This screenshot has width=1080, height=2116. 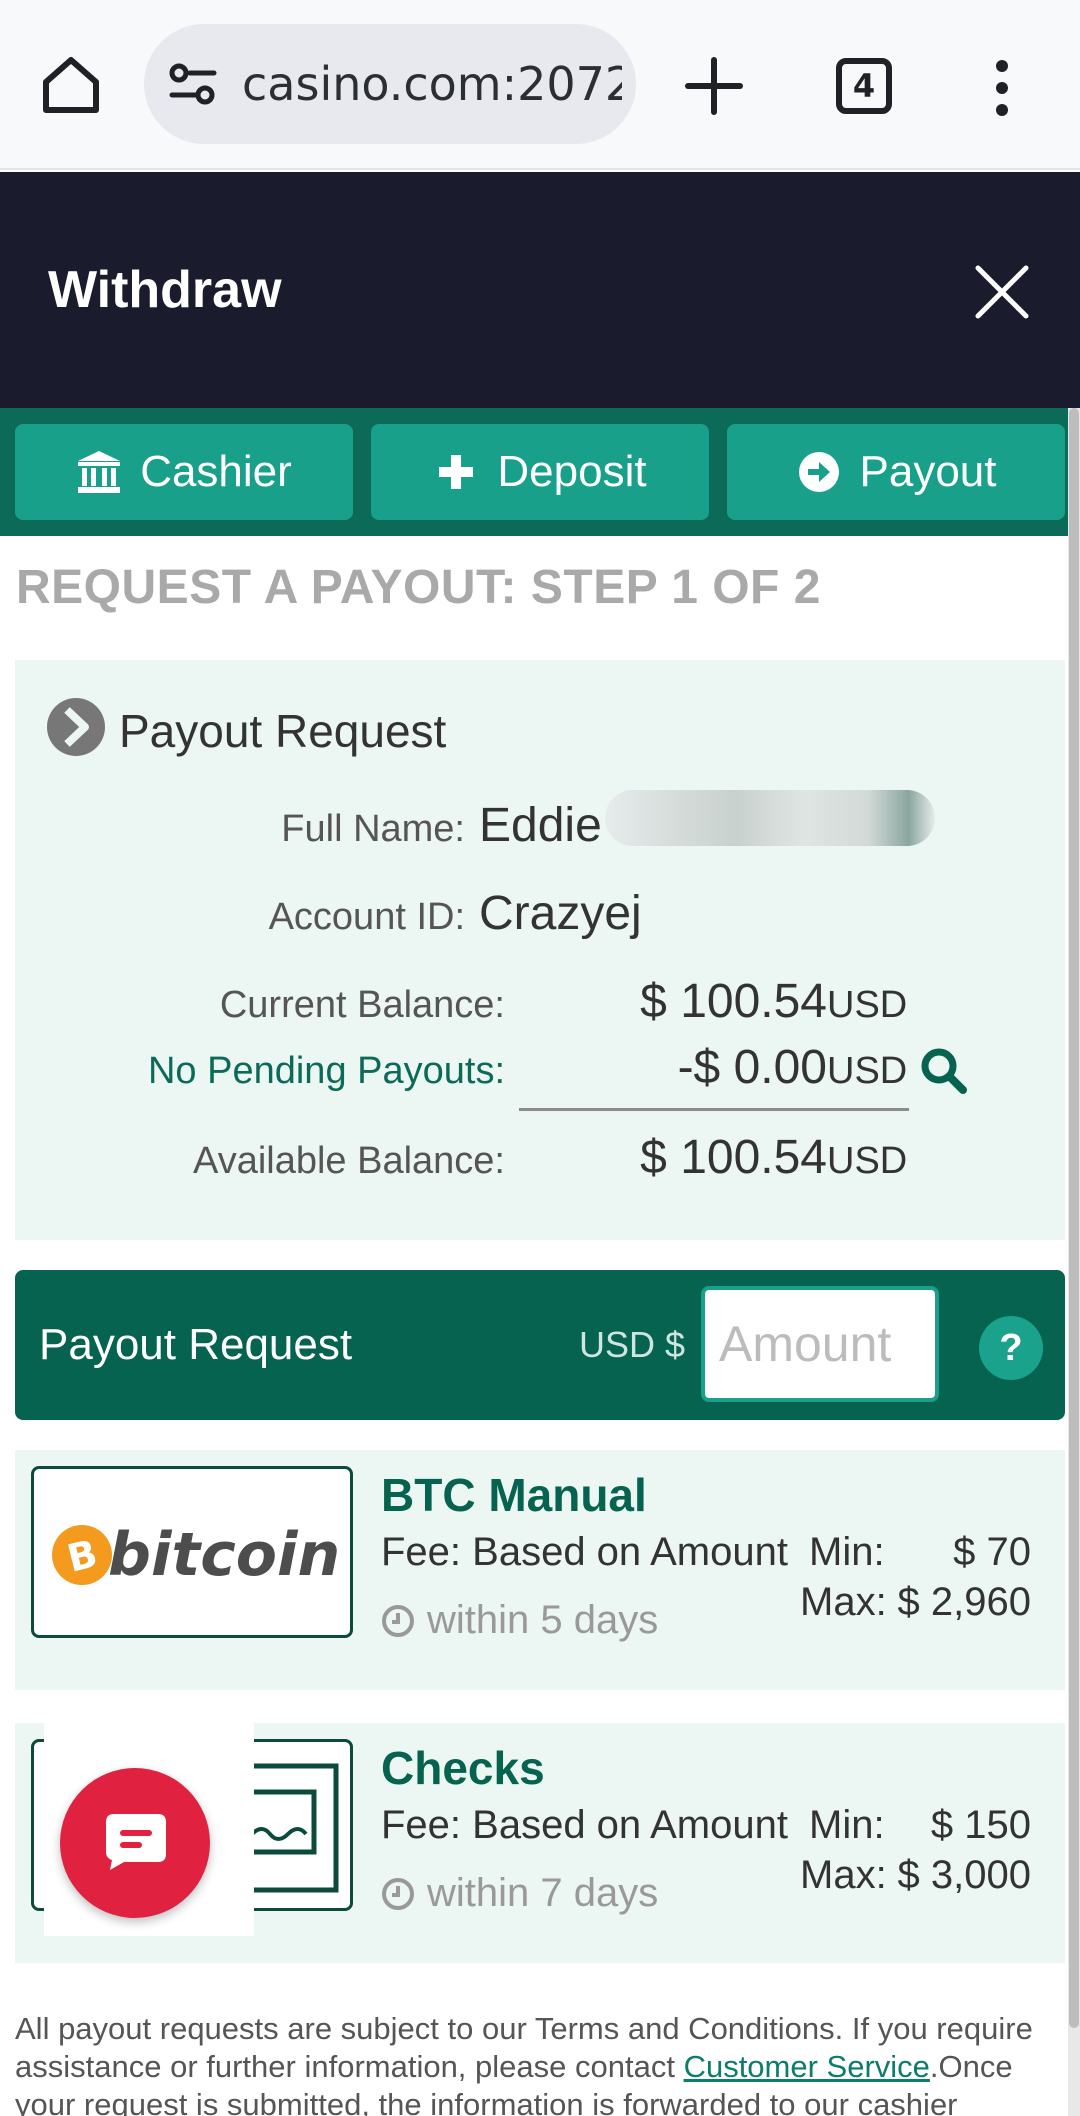 What do you see at coordinates (1074, 1218) in the screenshot?
I see `scrollbar-thumb` at bounding box center [1074, 1218].